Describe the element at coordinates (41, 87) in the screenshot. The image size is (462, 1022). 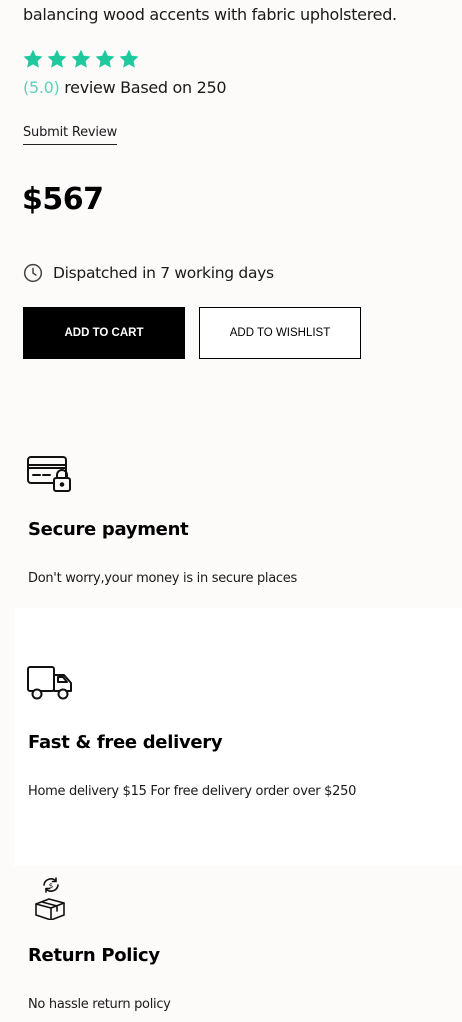
I see `rating-score: (5.0)` at that location.